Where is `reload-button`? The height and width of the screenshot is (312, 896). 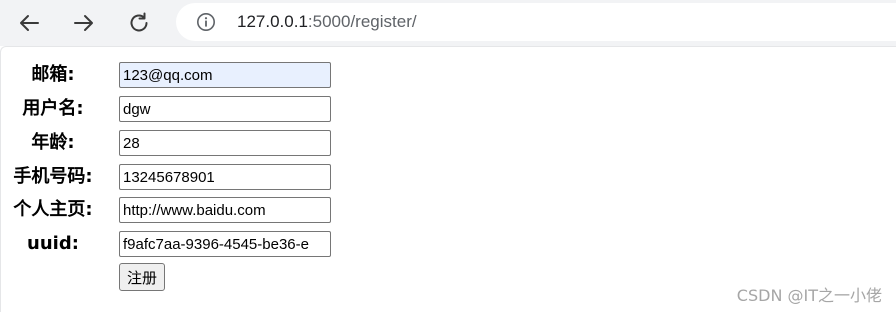
reload-button is located at coordinates (139, 23).